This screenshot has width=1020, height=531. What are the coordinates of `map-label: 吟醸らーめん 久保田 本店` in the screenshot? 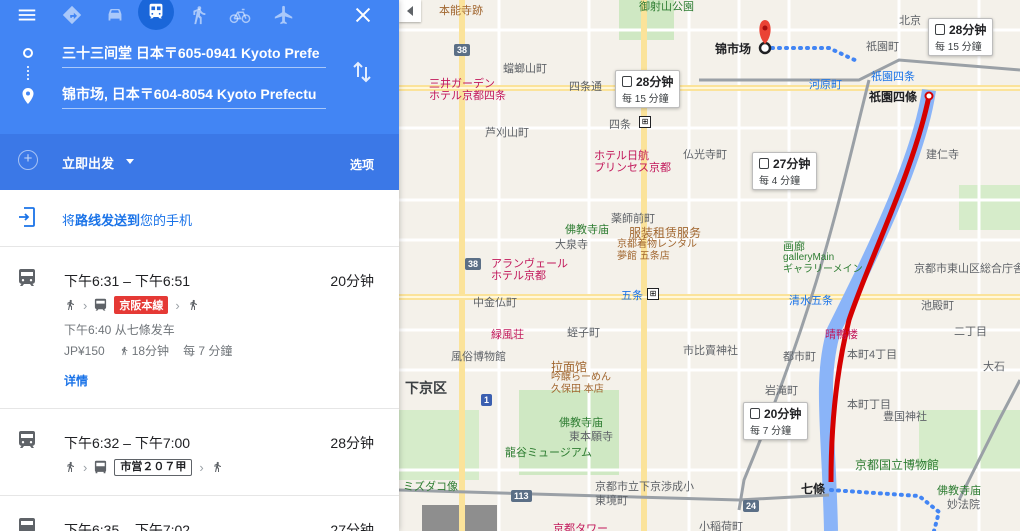 It's located at (581, 383).